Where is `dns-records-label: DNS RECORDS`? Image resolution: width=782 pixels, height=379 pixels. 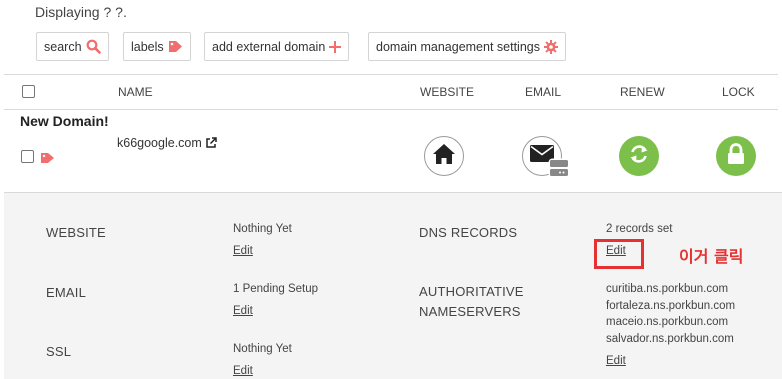 dns-records-label: DNS RECORDS is located at coordinates (468, 232).